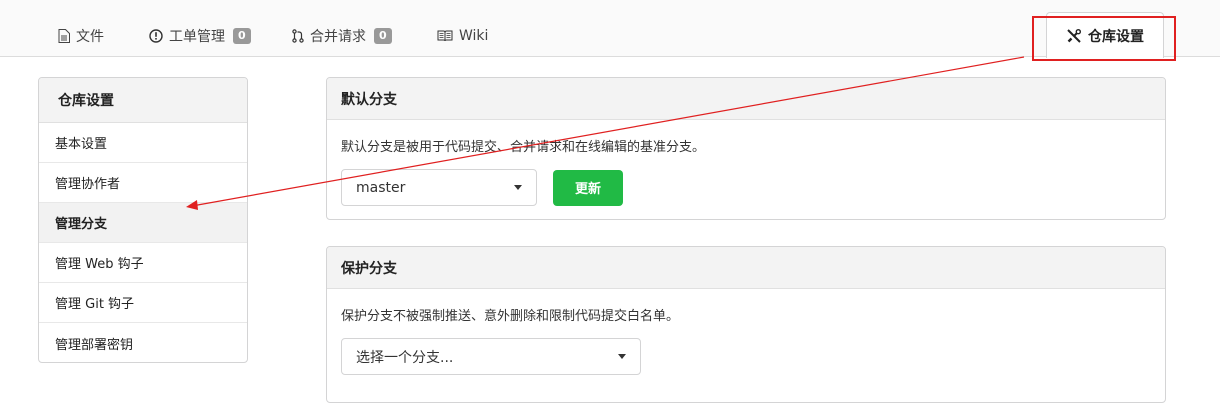 The height and width of the screenshot is (413, 1220). I want to click on tools-icon, so click(1074, 35).